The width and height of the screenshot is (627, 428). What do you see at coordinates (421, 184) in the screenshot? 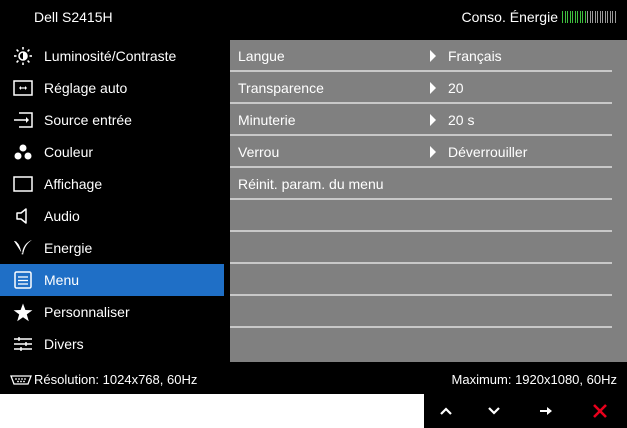
I see `setting-row-menu-reset: Réinit. param. du menu` at bounding box center [421, 184].